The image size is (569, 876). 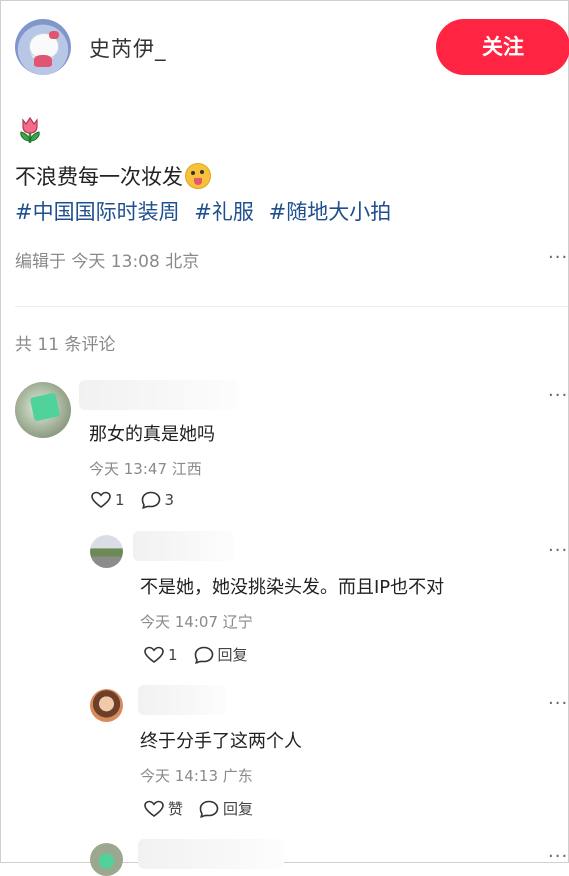 What do you see at coordinates (97, 212) in the screenshot?
I see `tag-link: #中国国际时装周` at bounding box center [97, 212].